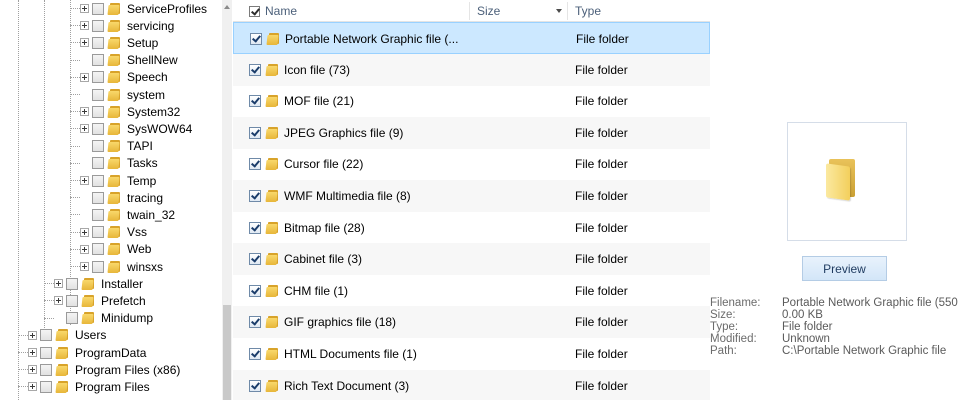  What do you see at coordinates (124, 77) in the screenshot?
I see `tree-node: Speech` at bounding box center [124, 77].